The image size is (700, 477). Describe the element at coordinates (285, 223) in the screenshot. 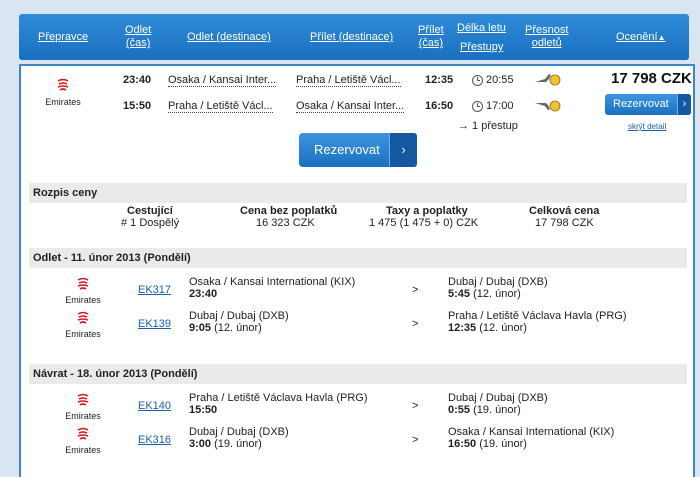

I see `value-price-without-fees: 16 323 CZK` at that location.